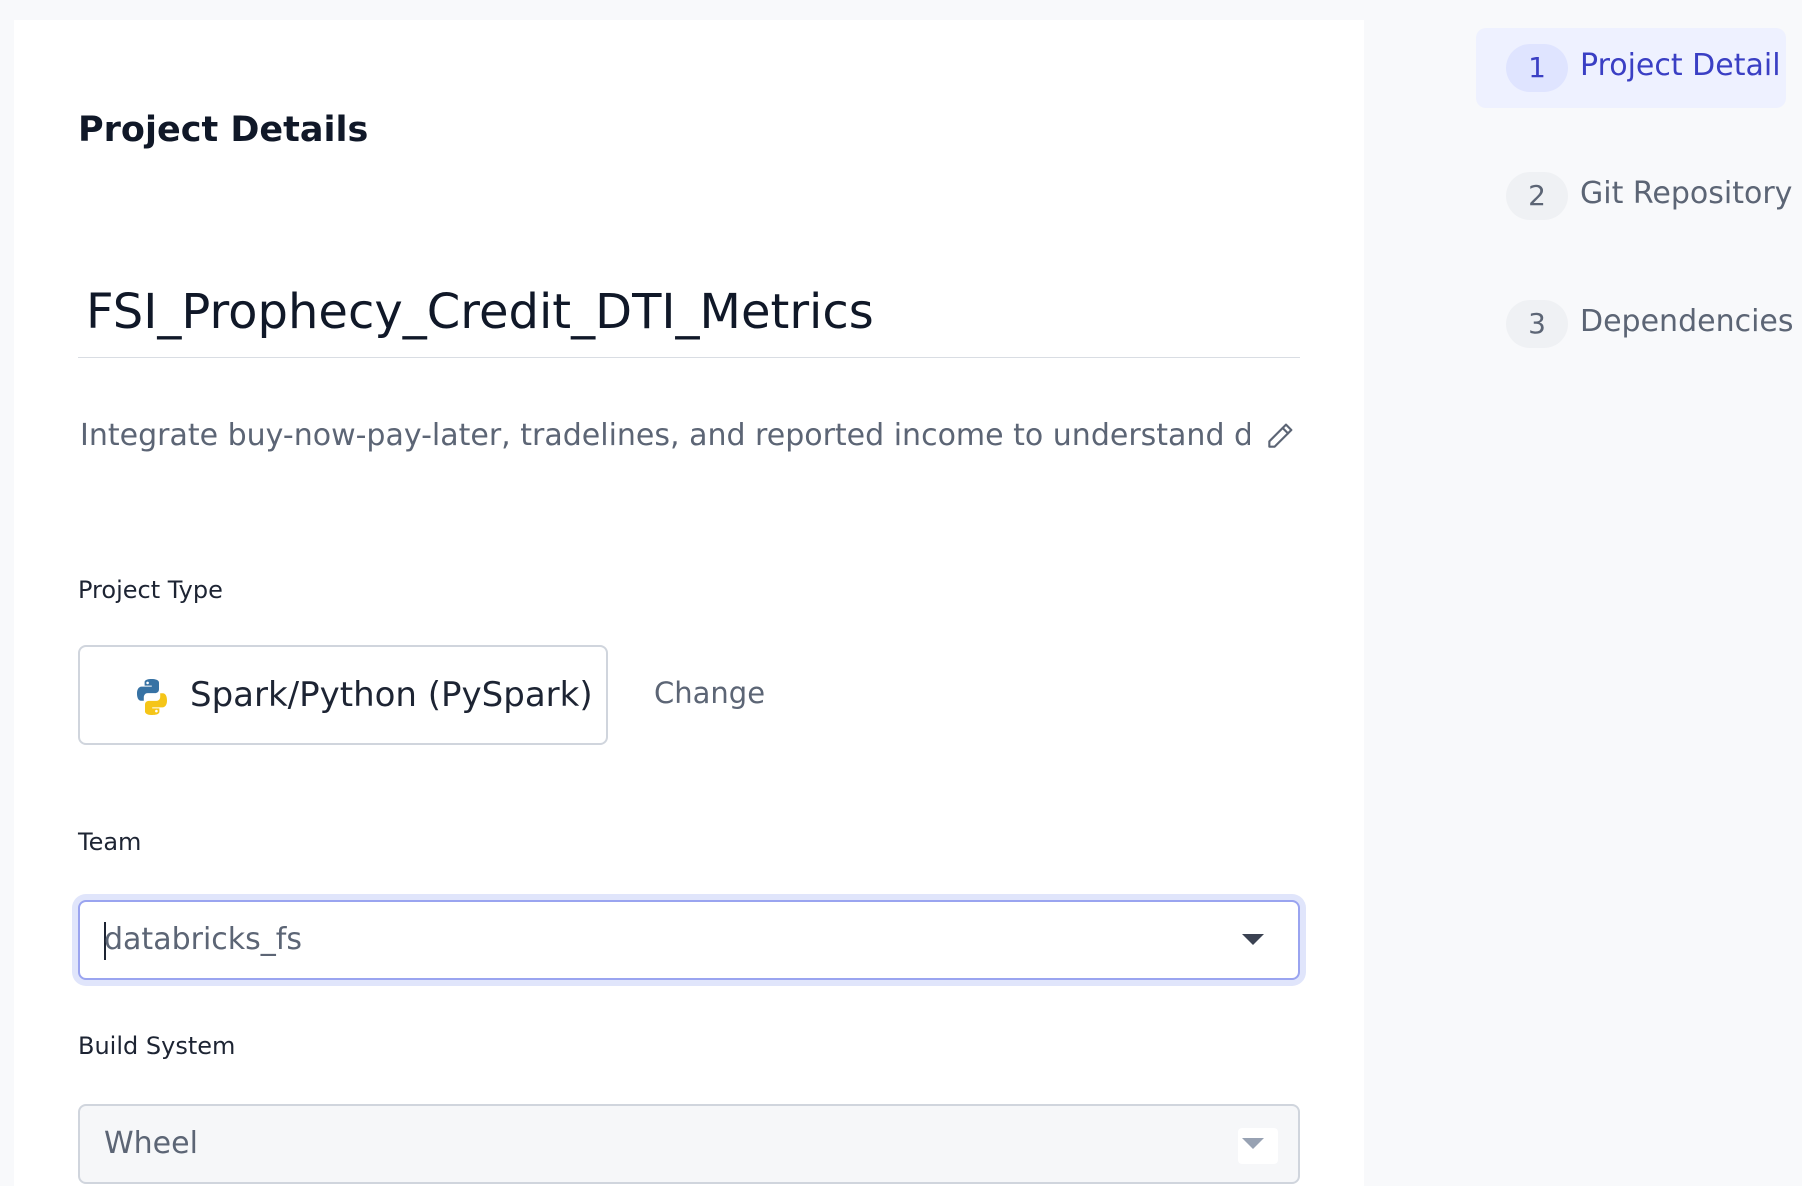 The width and height of the screenshot is (1802, 1186). I want to click on project-type-label: Project Type, so click(150, 590).